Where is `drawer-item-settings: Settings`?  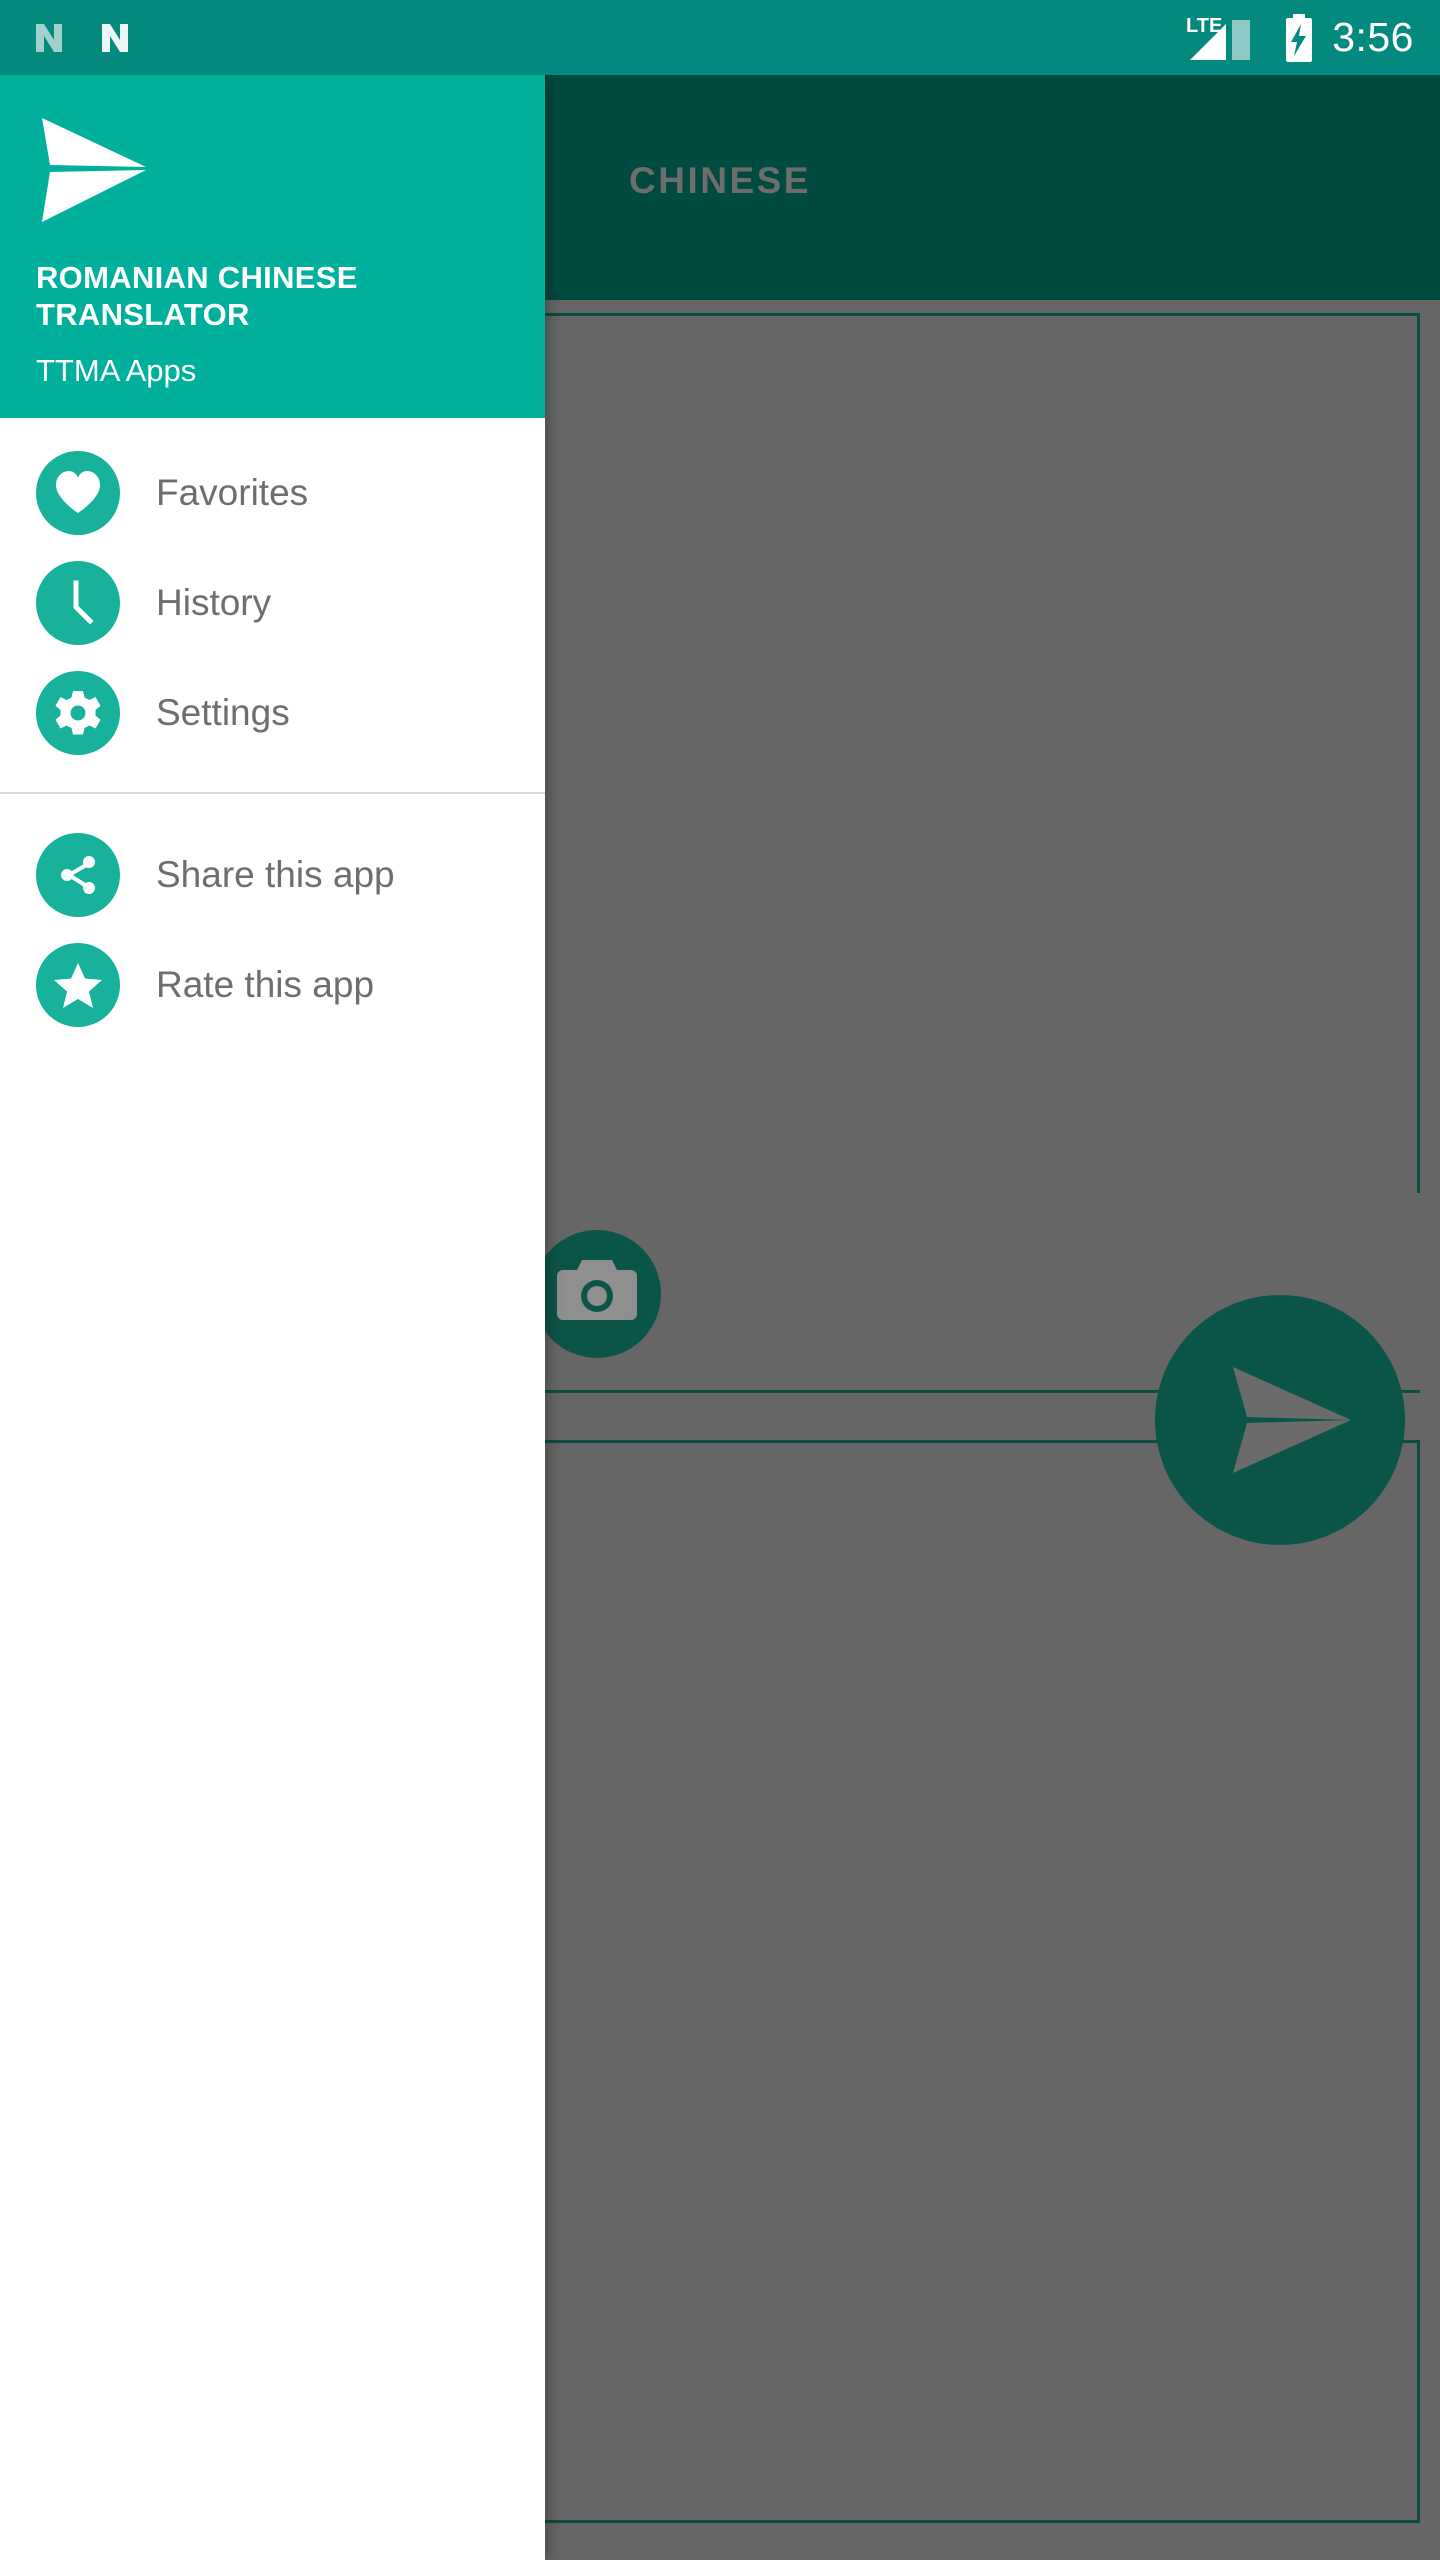
drawer-item-settings: Settings is located at coordinates (272, 713).